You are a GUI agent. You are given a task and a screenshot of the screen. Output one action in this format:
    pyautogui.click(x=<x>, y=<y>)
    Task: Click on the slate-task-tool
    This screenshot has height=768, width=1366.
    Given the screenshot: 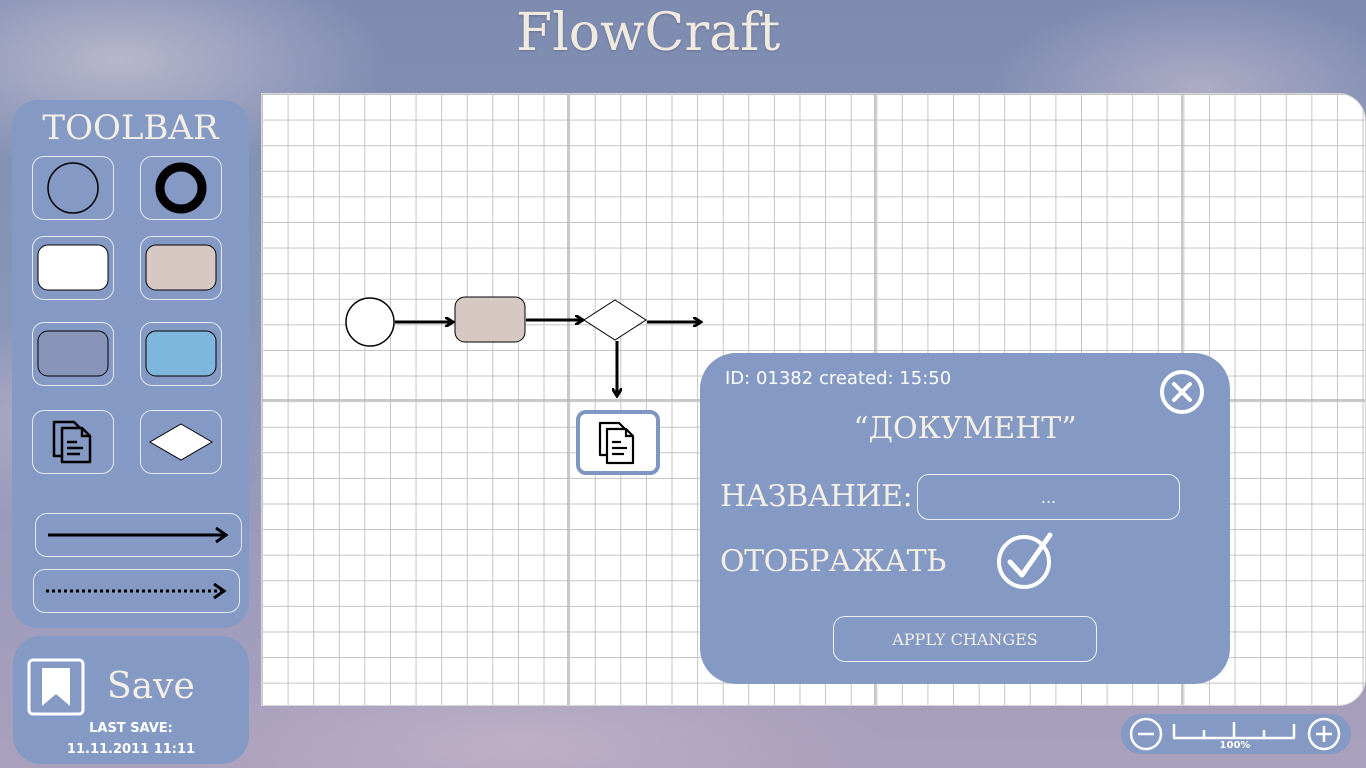 What is the action you would take?
    pyautogui.click(x=73, y=354)
    